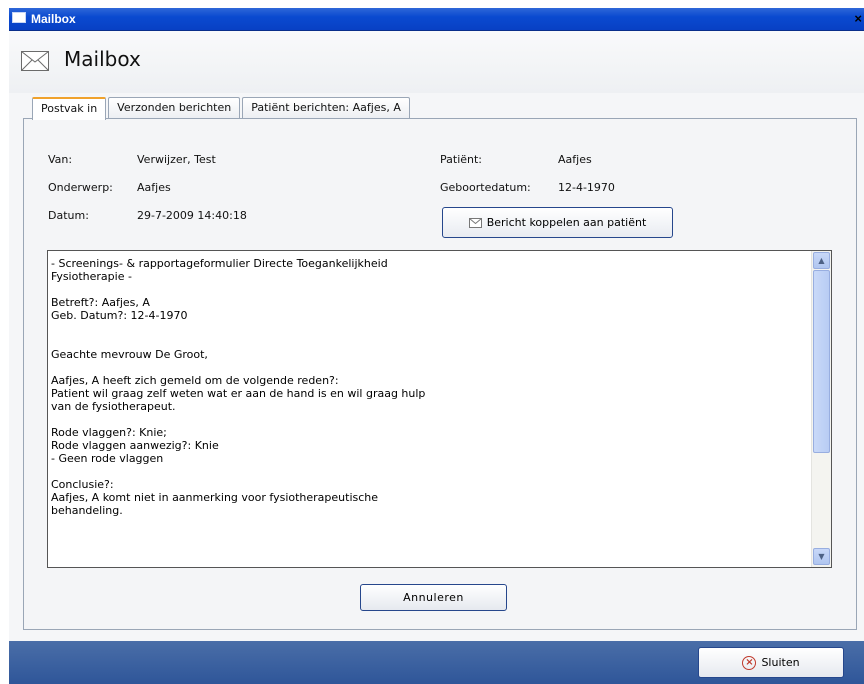  What do you see at coordinates (19, 17) in the screenshot?
I see `window-icon` at bounding box center [19, 17].